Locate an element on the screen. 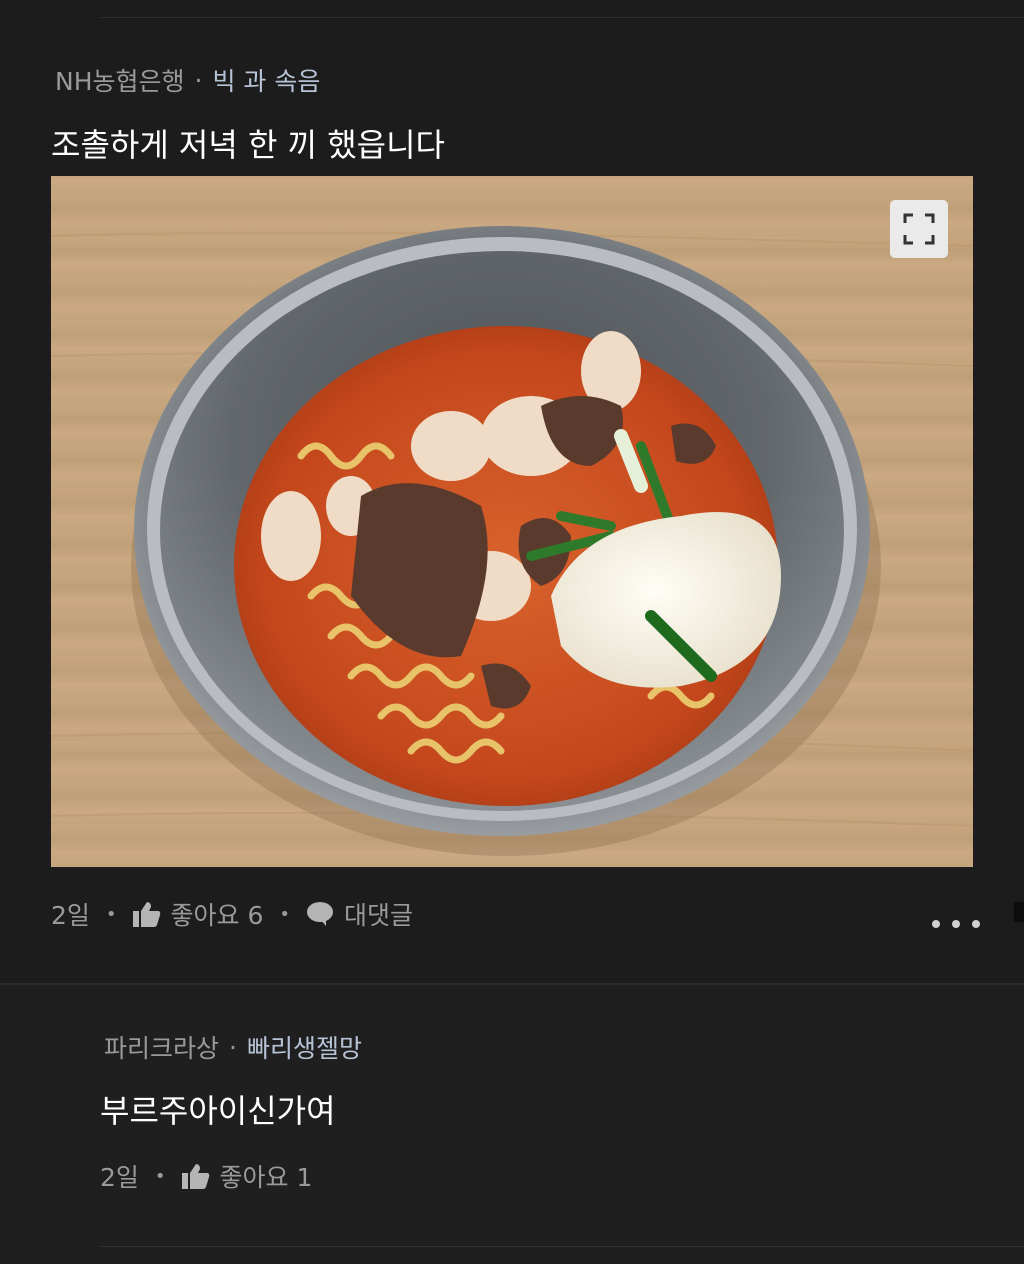 The width and height of the screenshot is (1024, 1264). expand-icon is located at coordinates (919, 229).